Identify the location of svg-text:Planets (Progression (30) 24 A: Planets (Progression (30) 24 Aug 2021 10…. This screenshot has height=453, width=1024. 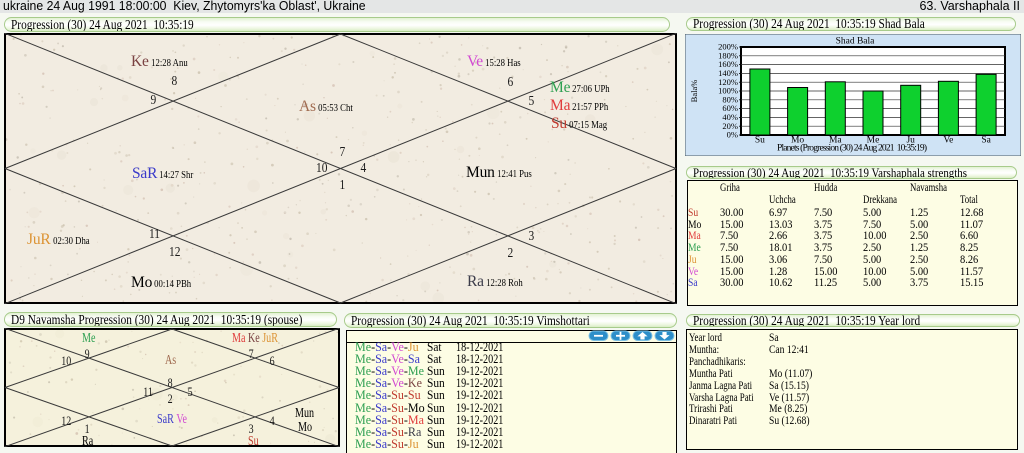
(852, 148).